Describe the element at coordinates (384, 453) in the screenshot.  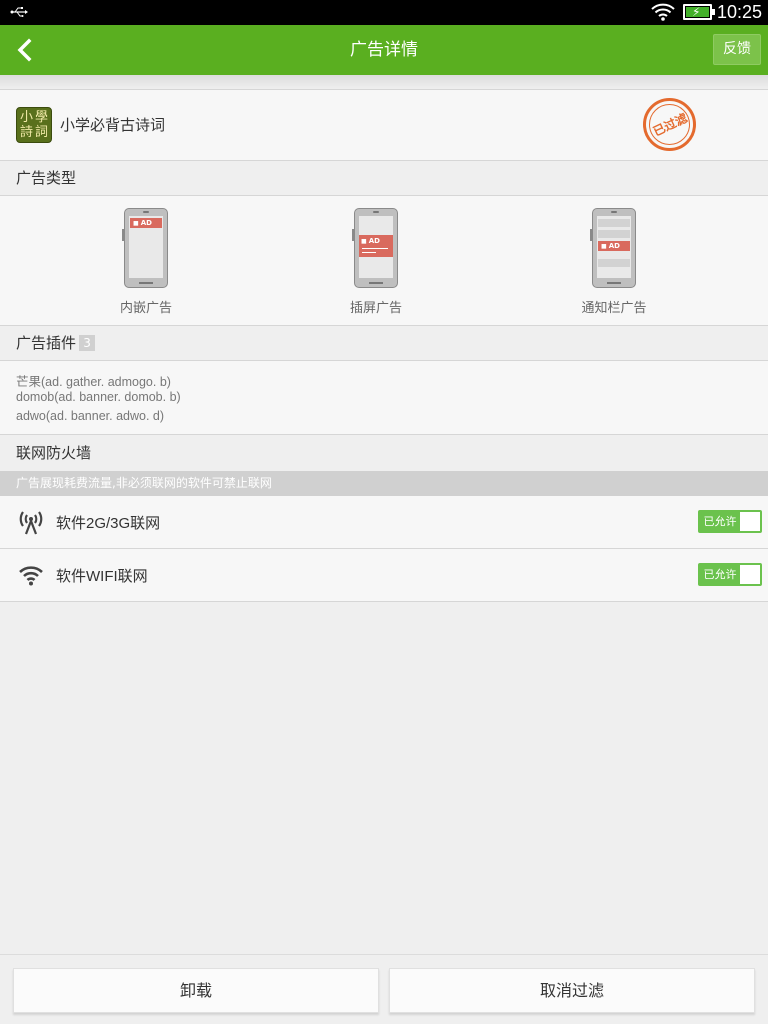
I see `firewall-header: 联网防火墙` at that location.